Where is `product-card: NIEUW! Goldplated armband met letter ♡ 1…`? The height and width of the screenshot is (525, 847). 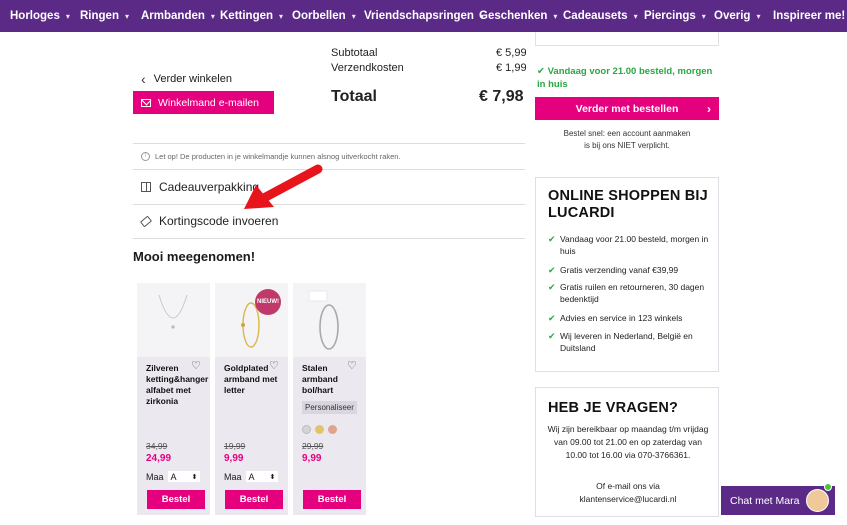 product-card: NIEUW! Goldplated armband met letter ♡ 1… is located at coordinates (251, 399).